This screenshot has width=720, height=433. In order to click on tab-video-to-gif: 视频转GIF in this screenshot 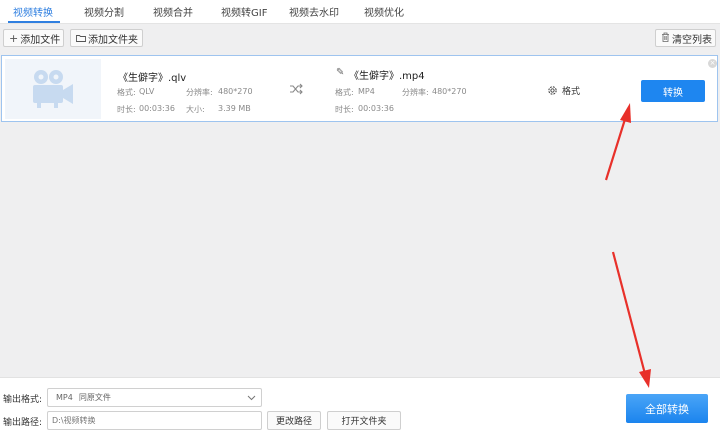, I will do `click(244, 12)`.